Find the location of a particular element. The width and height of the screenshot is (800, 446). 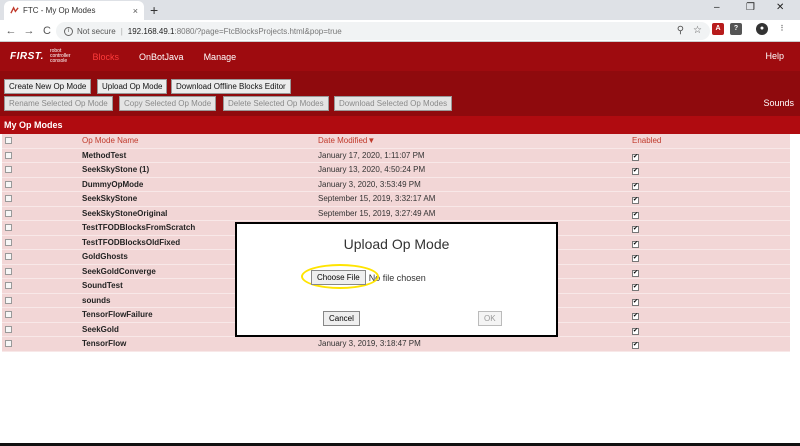

ftc-favicon-icon is located at coordinates (14, 10).